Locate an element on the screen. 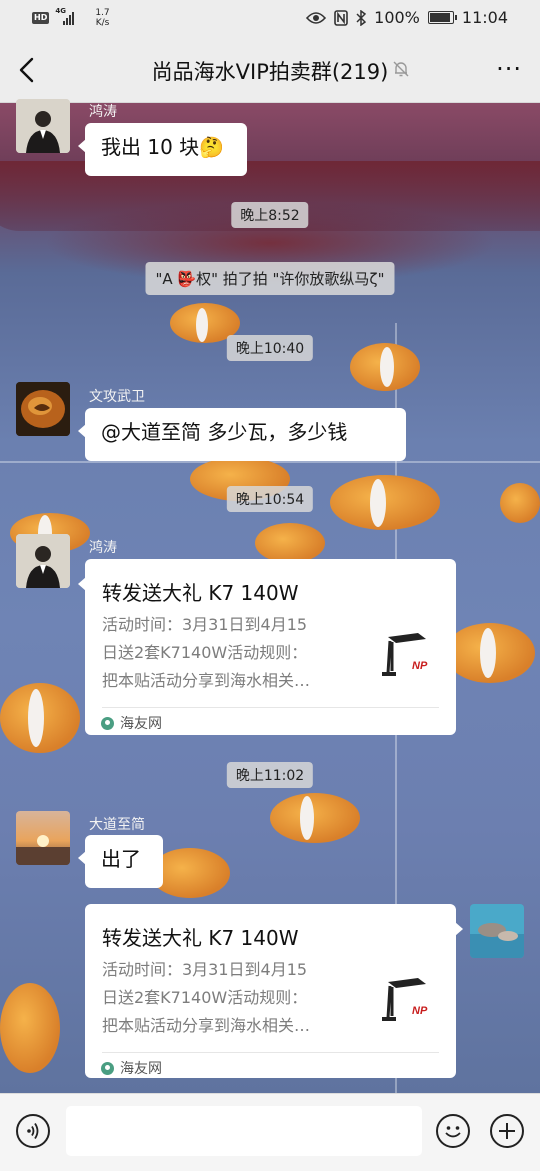  message-bubble: 出了 is located at coordinates (120, 861).